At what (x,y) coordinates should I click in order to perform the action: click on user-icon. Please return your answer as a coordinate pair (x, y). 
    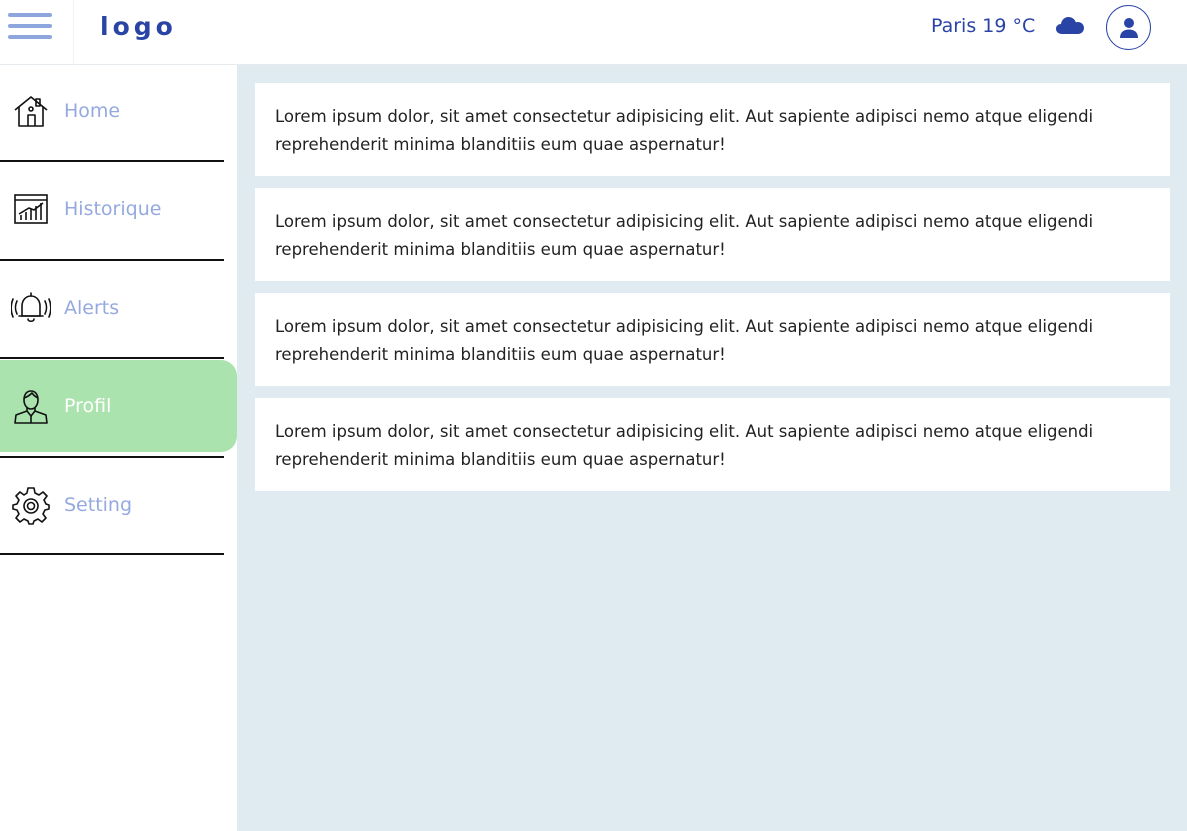
    Looking at the image, I should click on (1128, 27).